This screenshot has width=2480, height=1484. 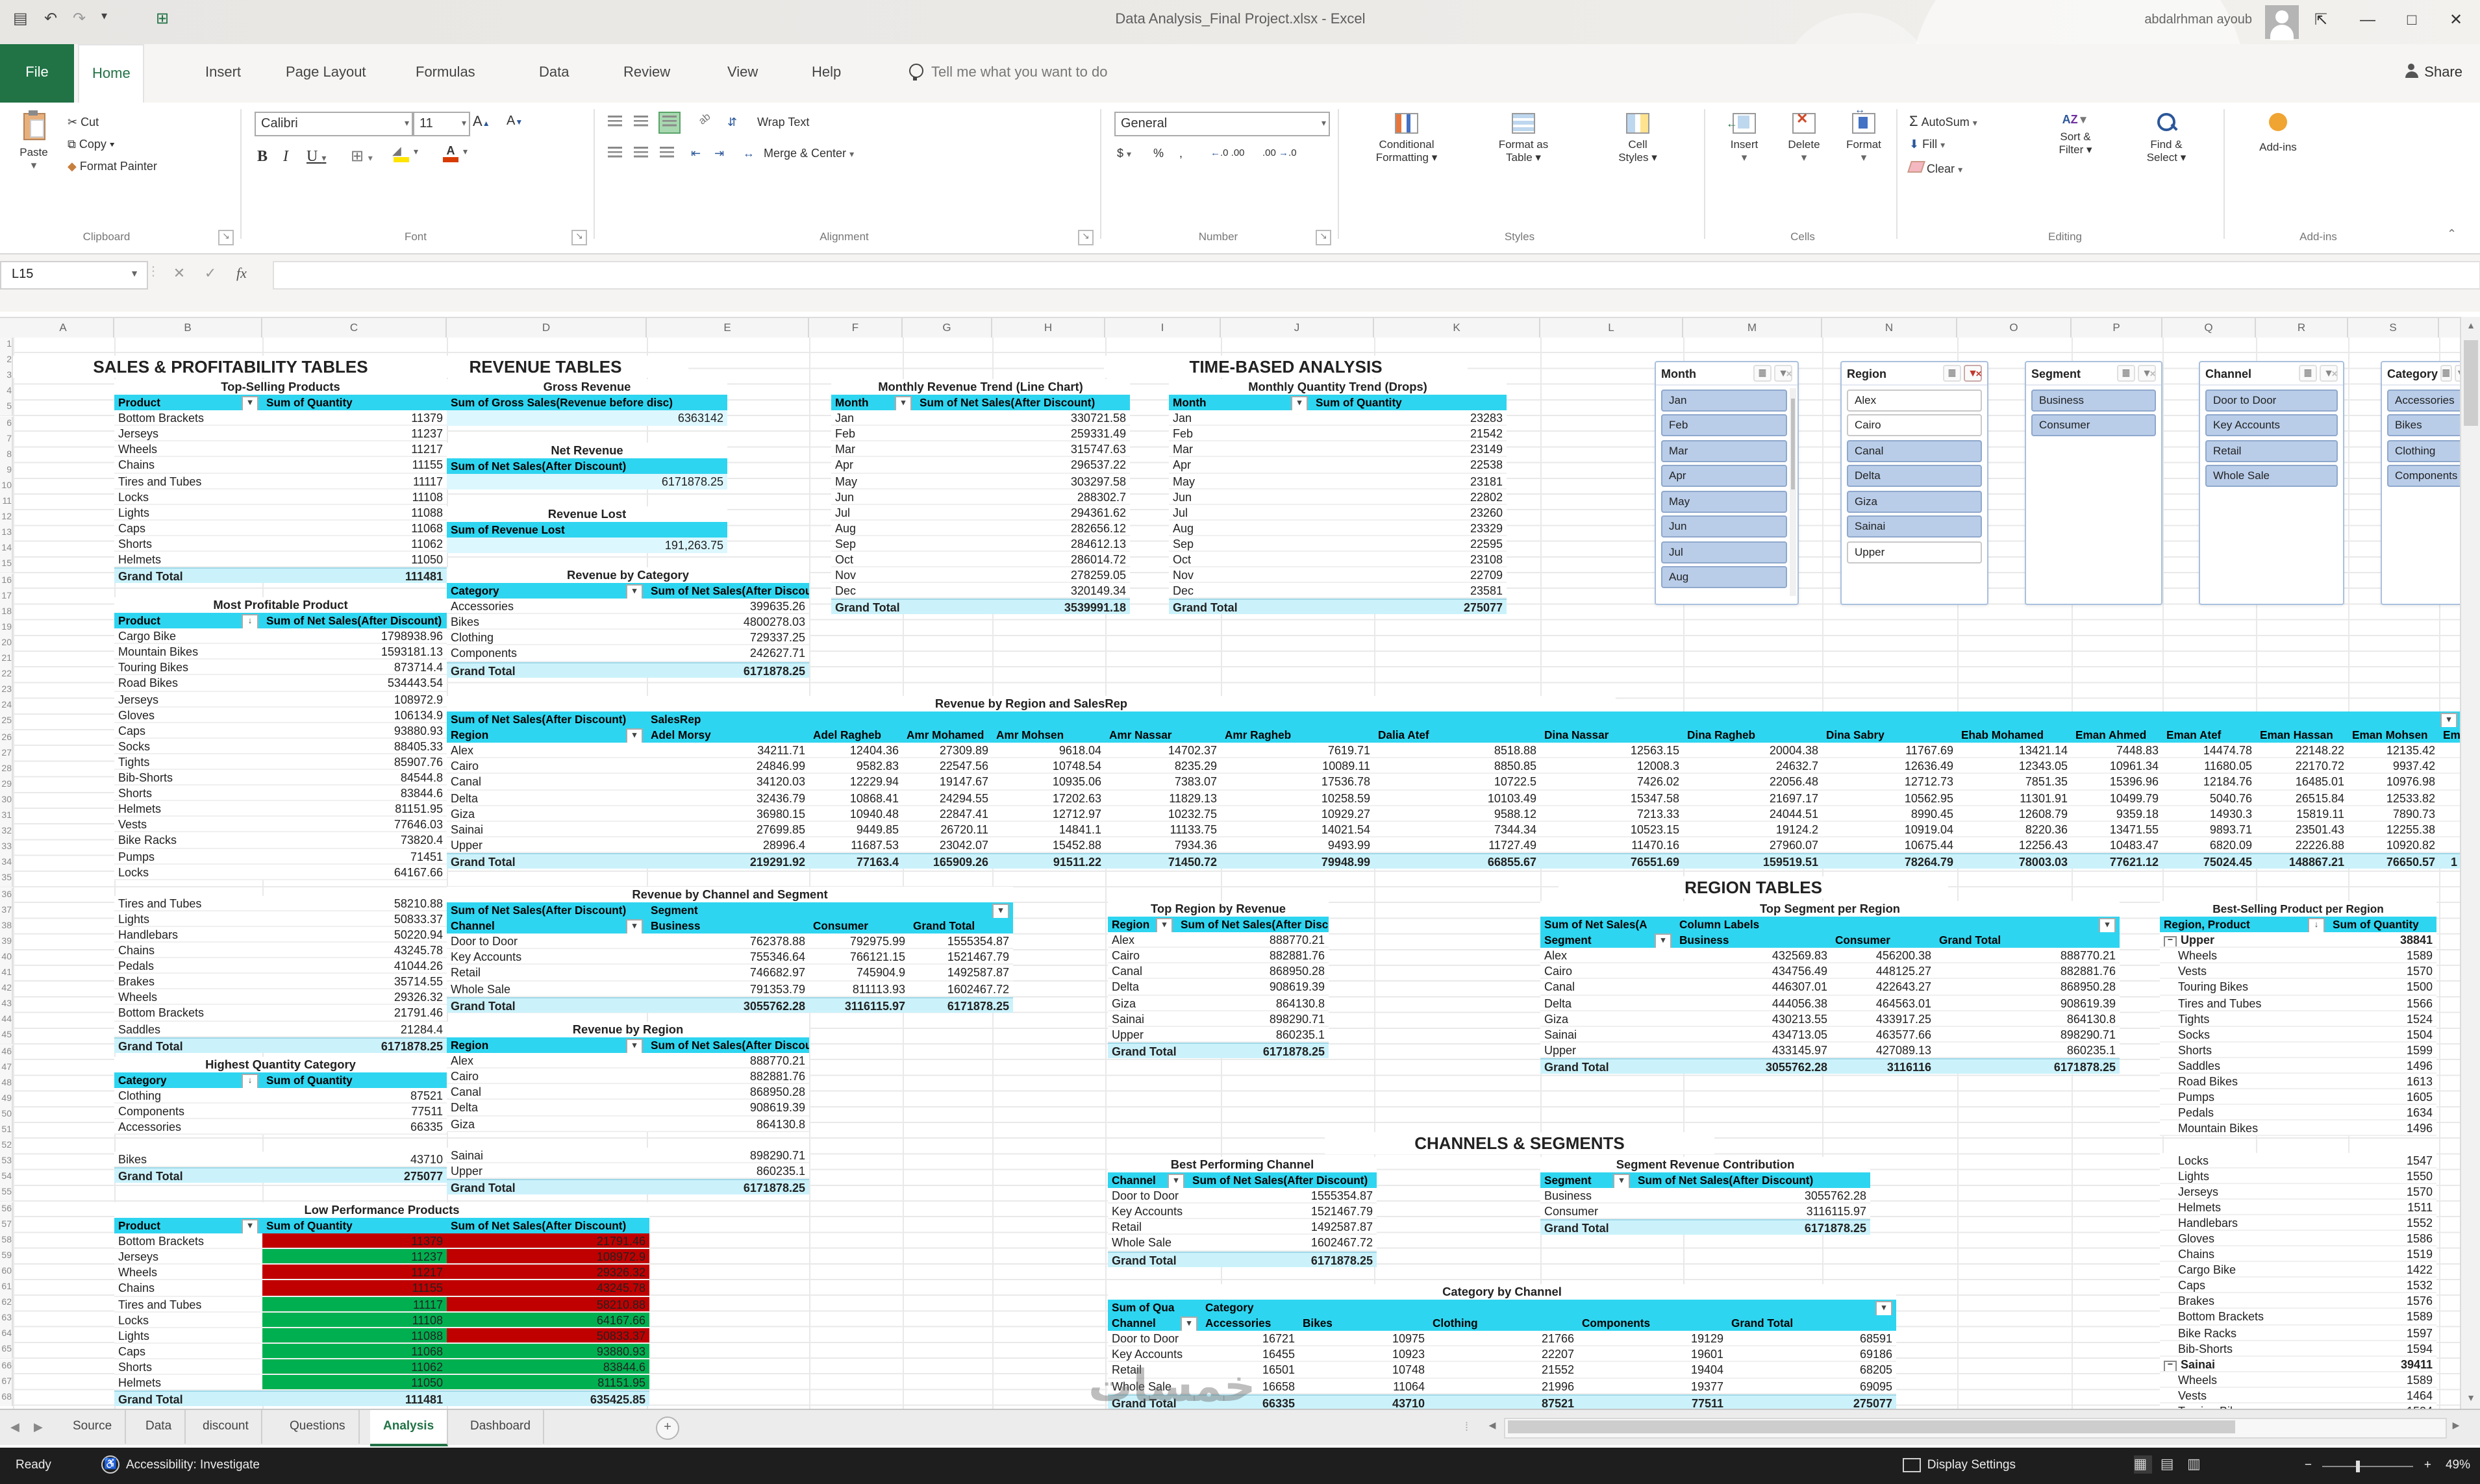 I want to click on borders-icon: ⊞ ▾, so click(x=362, y=156).